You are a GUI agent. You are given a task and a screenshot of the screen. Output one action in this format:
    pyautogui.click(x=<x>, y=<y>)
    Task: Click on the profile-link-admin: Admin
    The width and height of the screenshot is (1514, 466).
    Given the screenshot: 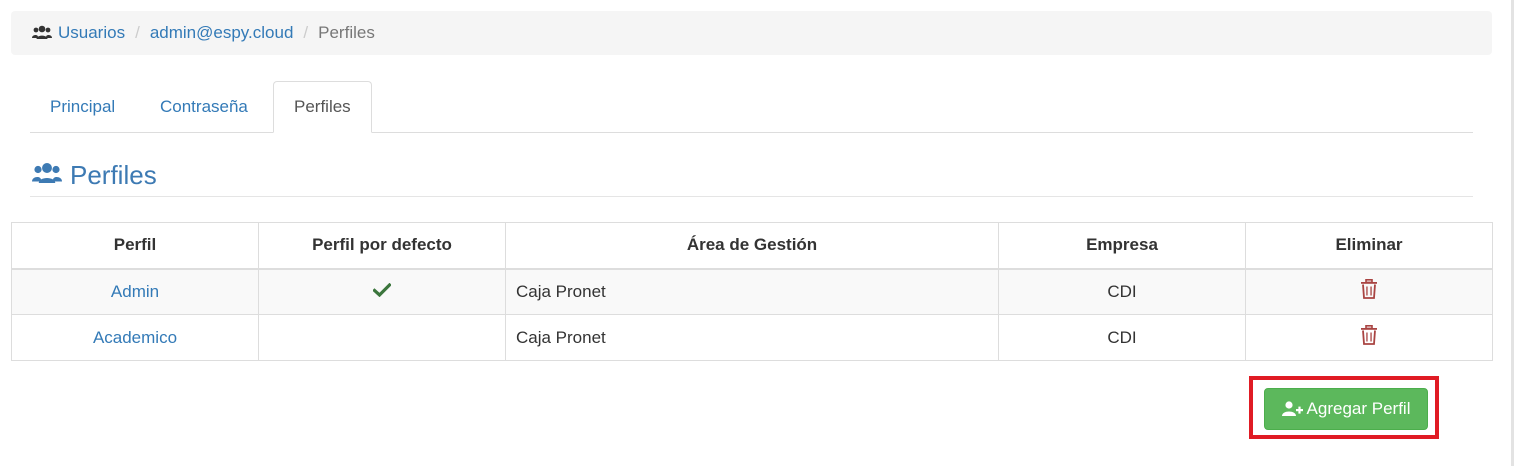 What is the action you would take?
    pyautogui.click(x=135, y=291)
    